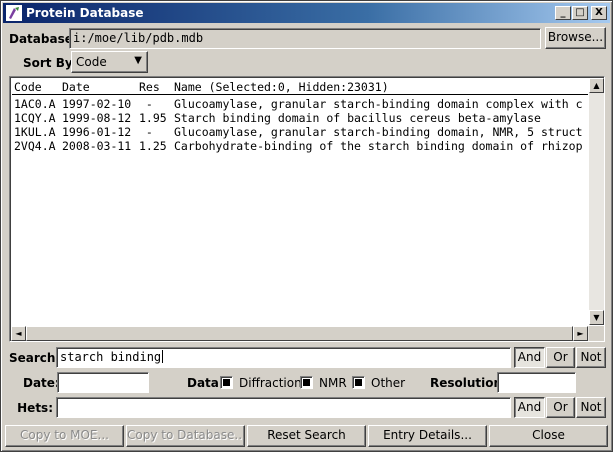 Image resolution: width=613 pixels, height=452 pixels. I want to click on search-input-value: starch binding, so click(111, 357).